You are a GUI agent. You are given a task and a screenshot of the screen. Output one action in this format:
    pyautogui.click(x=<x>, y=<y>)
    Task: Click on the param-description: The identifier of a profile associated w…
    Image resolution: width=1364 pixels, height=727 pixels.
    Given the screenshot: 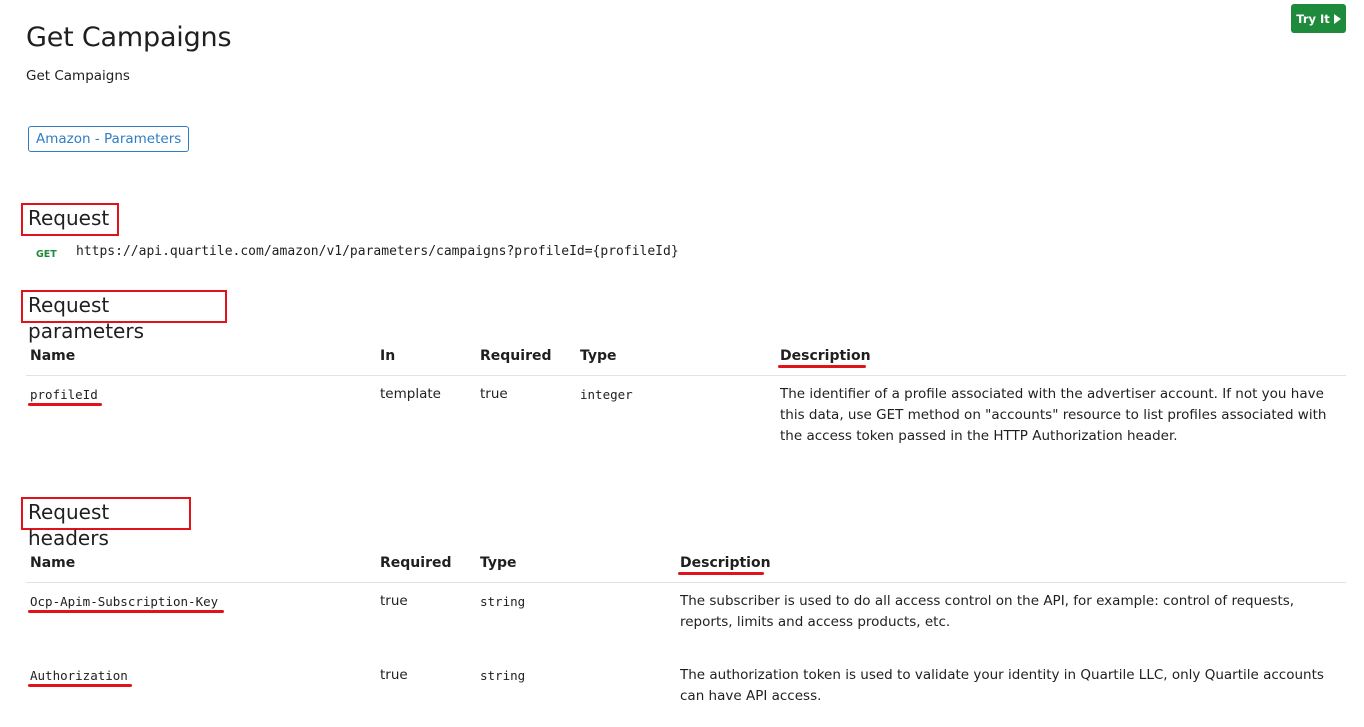 What is the action you would take?
    pyautogui.click(x=1053, y=415)
    